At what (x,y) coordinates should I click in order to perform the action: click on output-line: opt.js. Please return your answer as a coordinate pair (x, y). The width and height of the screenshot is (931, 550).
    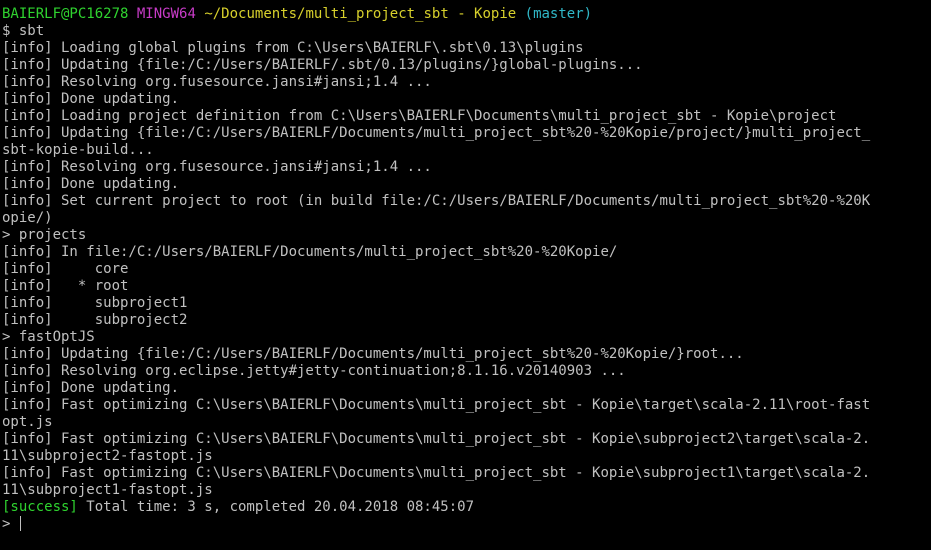
    Looking at the image, I should click on (27, 422).